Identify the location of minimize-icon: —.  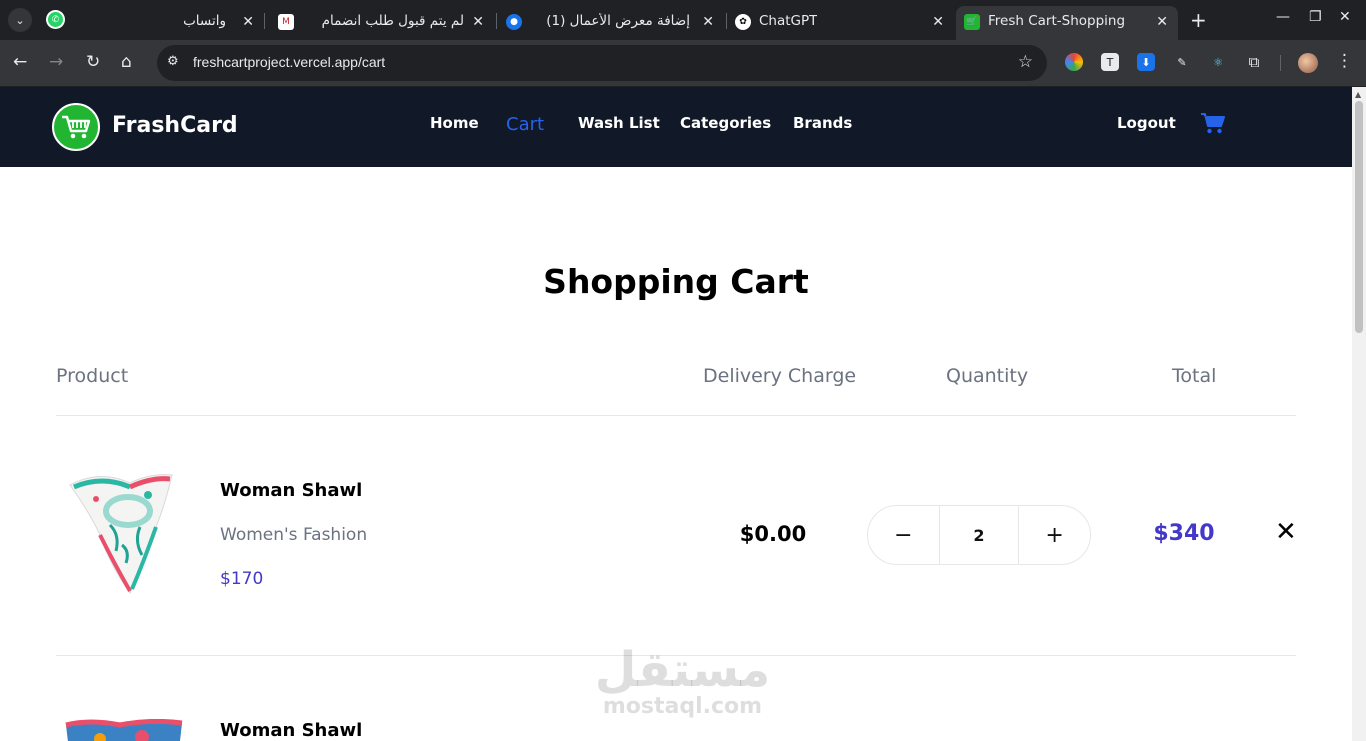
(1283, 17).